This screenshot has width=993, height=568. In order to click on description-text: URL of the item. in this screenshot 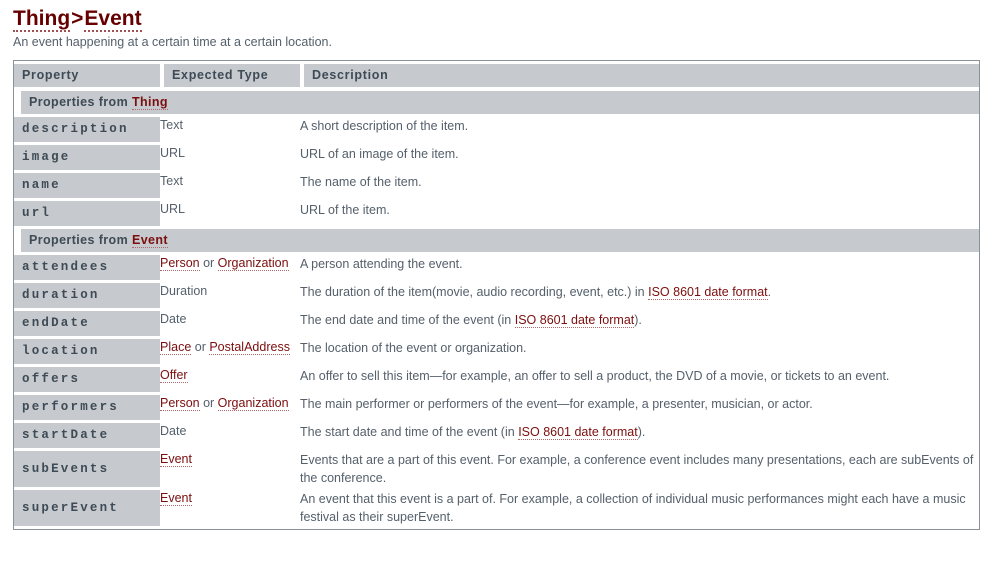, I will do `click(345, 210)`.